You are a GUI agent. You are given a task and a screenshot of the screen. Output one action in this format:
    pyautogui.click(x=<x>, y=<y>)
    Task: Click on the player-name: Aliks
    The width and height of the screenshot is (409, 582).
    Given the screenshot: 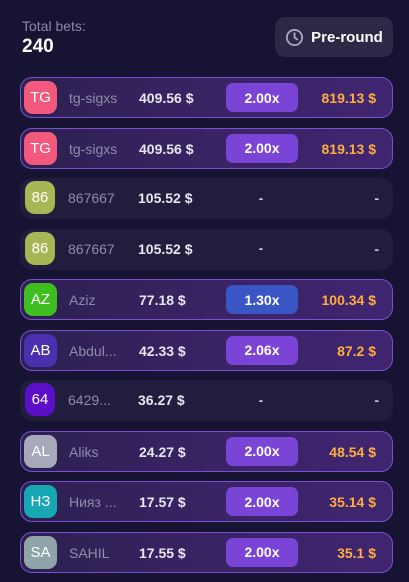 What is the action you would take?
    pyautogui.click(x=84, y=451)
    